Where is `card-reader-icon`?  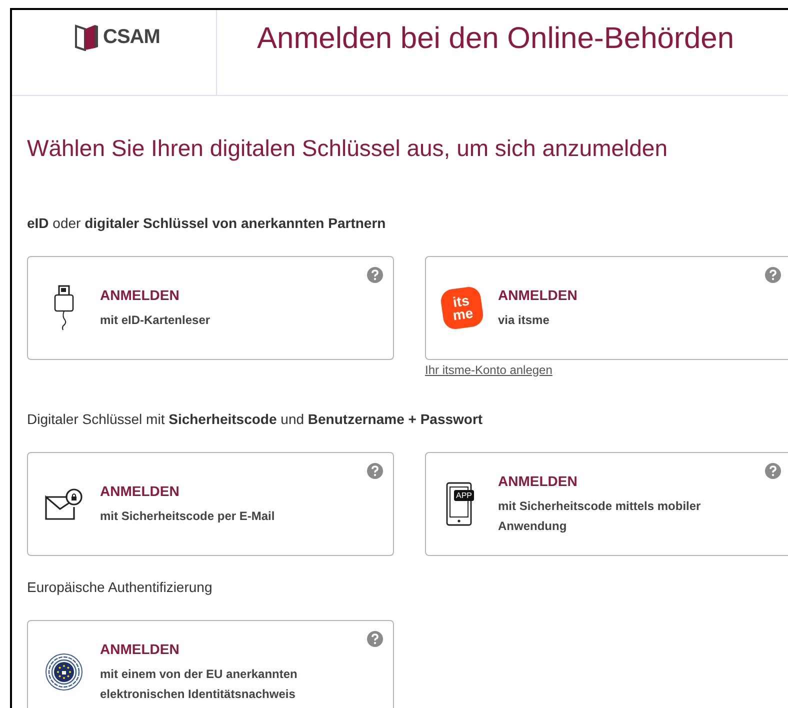
card-reader-icon is located at coordinates (64, 307).